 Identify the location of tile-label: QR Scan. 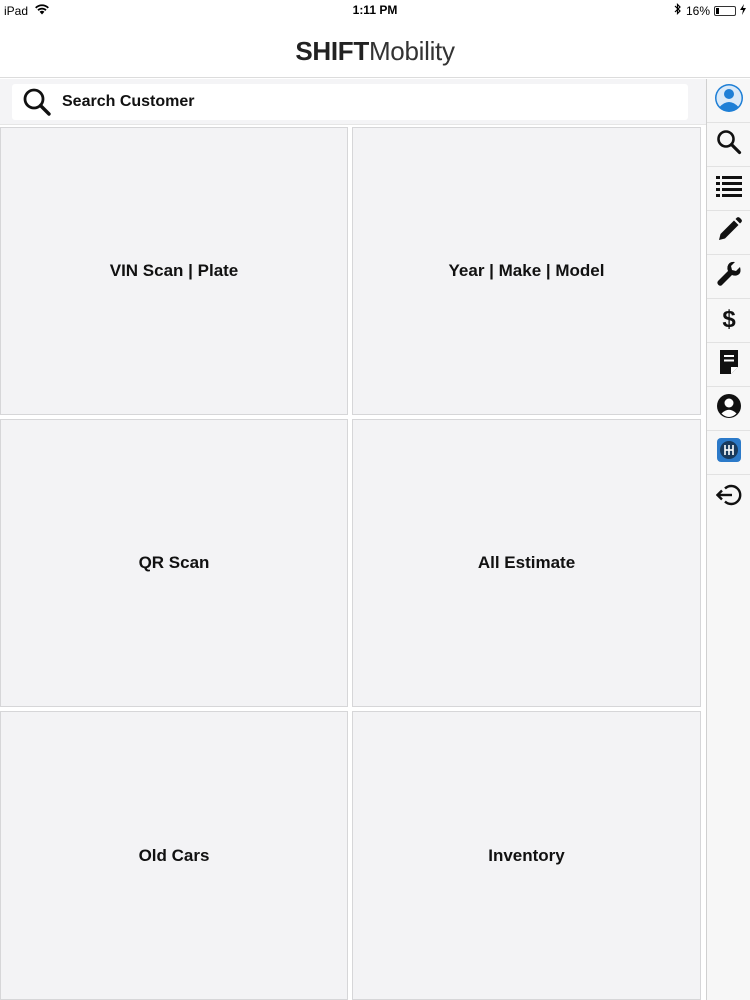
(174, 562).